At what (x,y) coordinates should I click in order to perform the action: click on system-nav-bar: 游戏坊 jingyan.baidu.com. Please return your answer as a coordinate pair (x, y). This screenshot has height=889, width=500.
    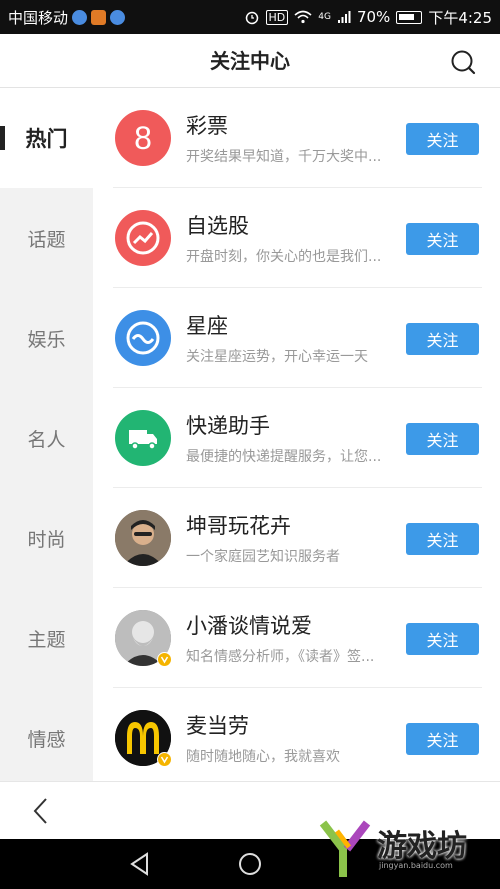
    Looking at the image, I should click on (250, 854).